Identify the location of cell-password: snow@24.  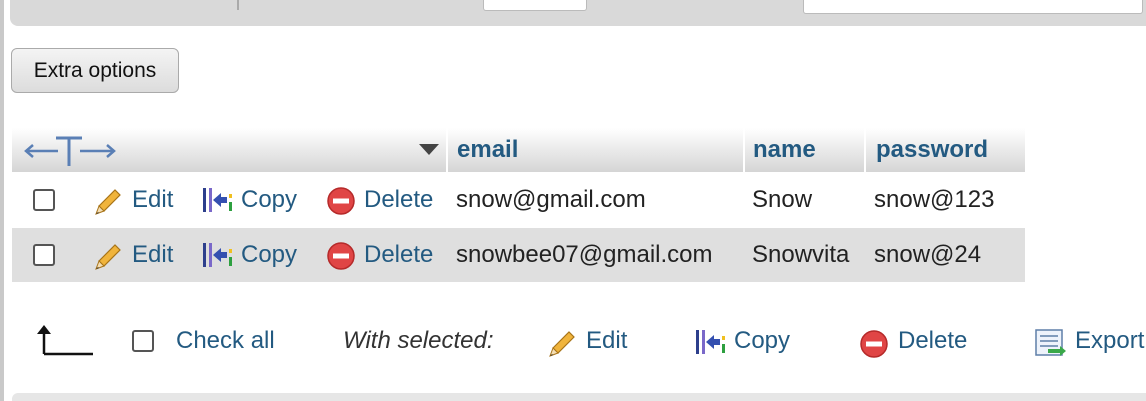
(928, 254).